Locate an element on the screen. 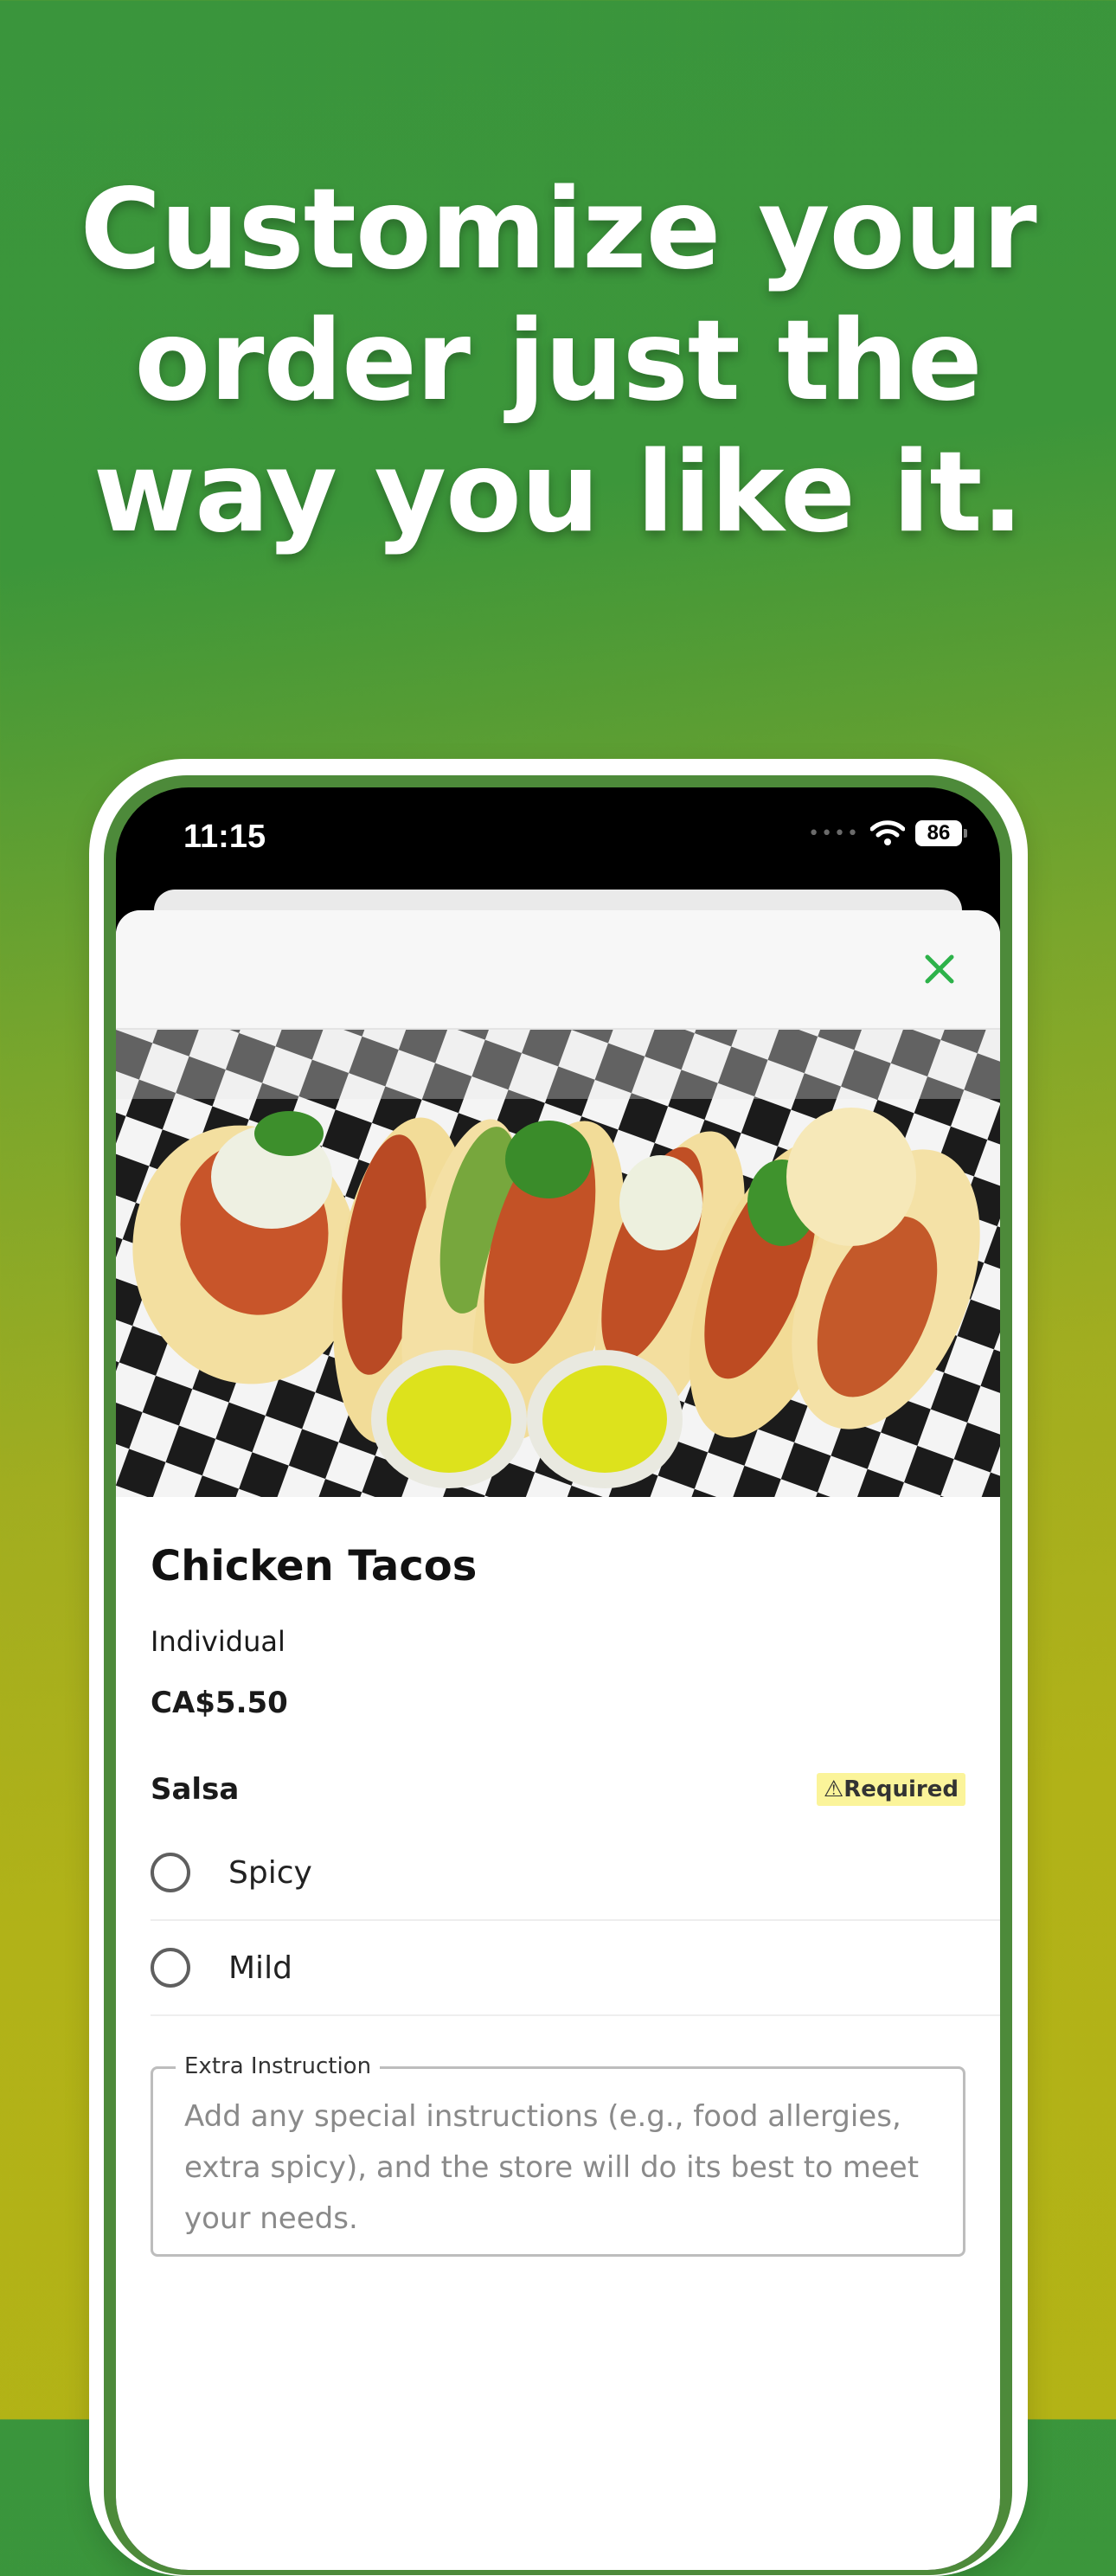 The width and height of the screenshot is (1116, 2576). wifi-icon is located at coordinates (888, 833).